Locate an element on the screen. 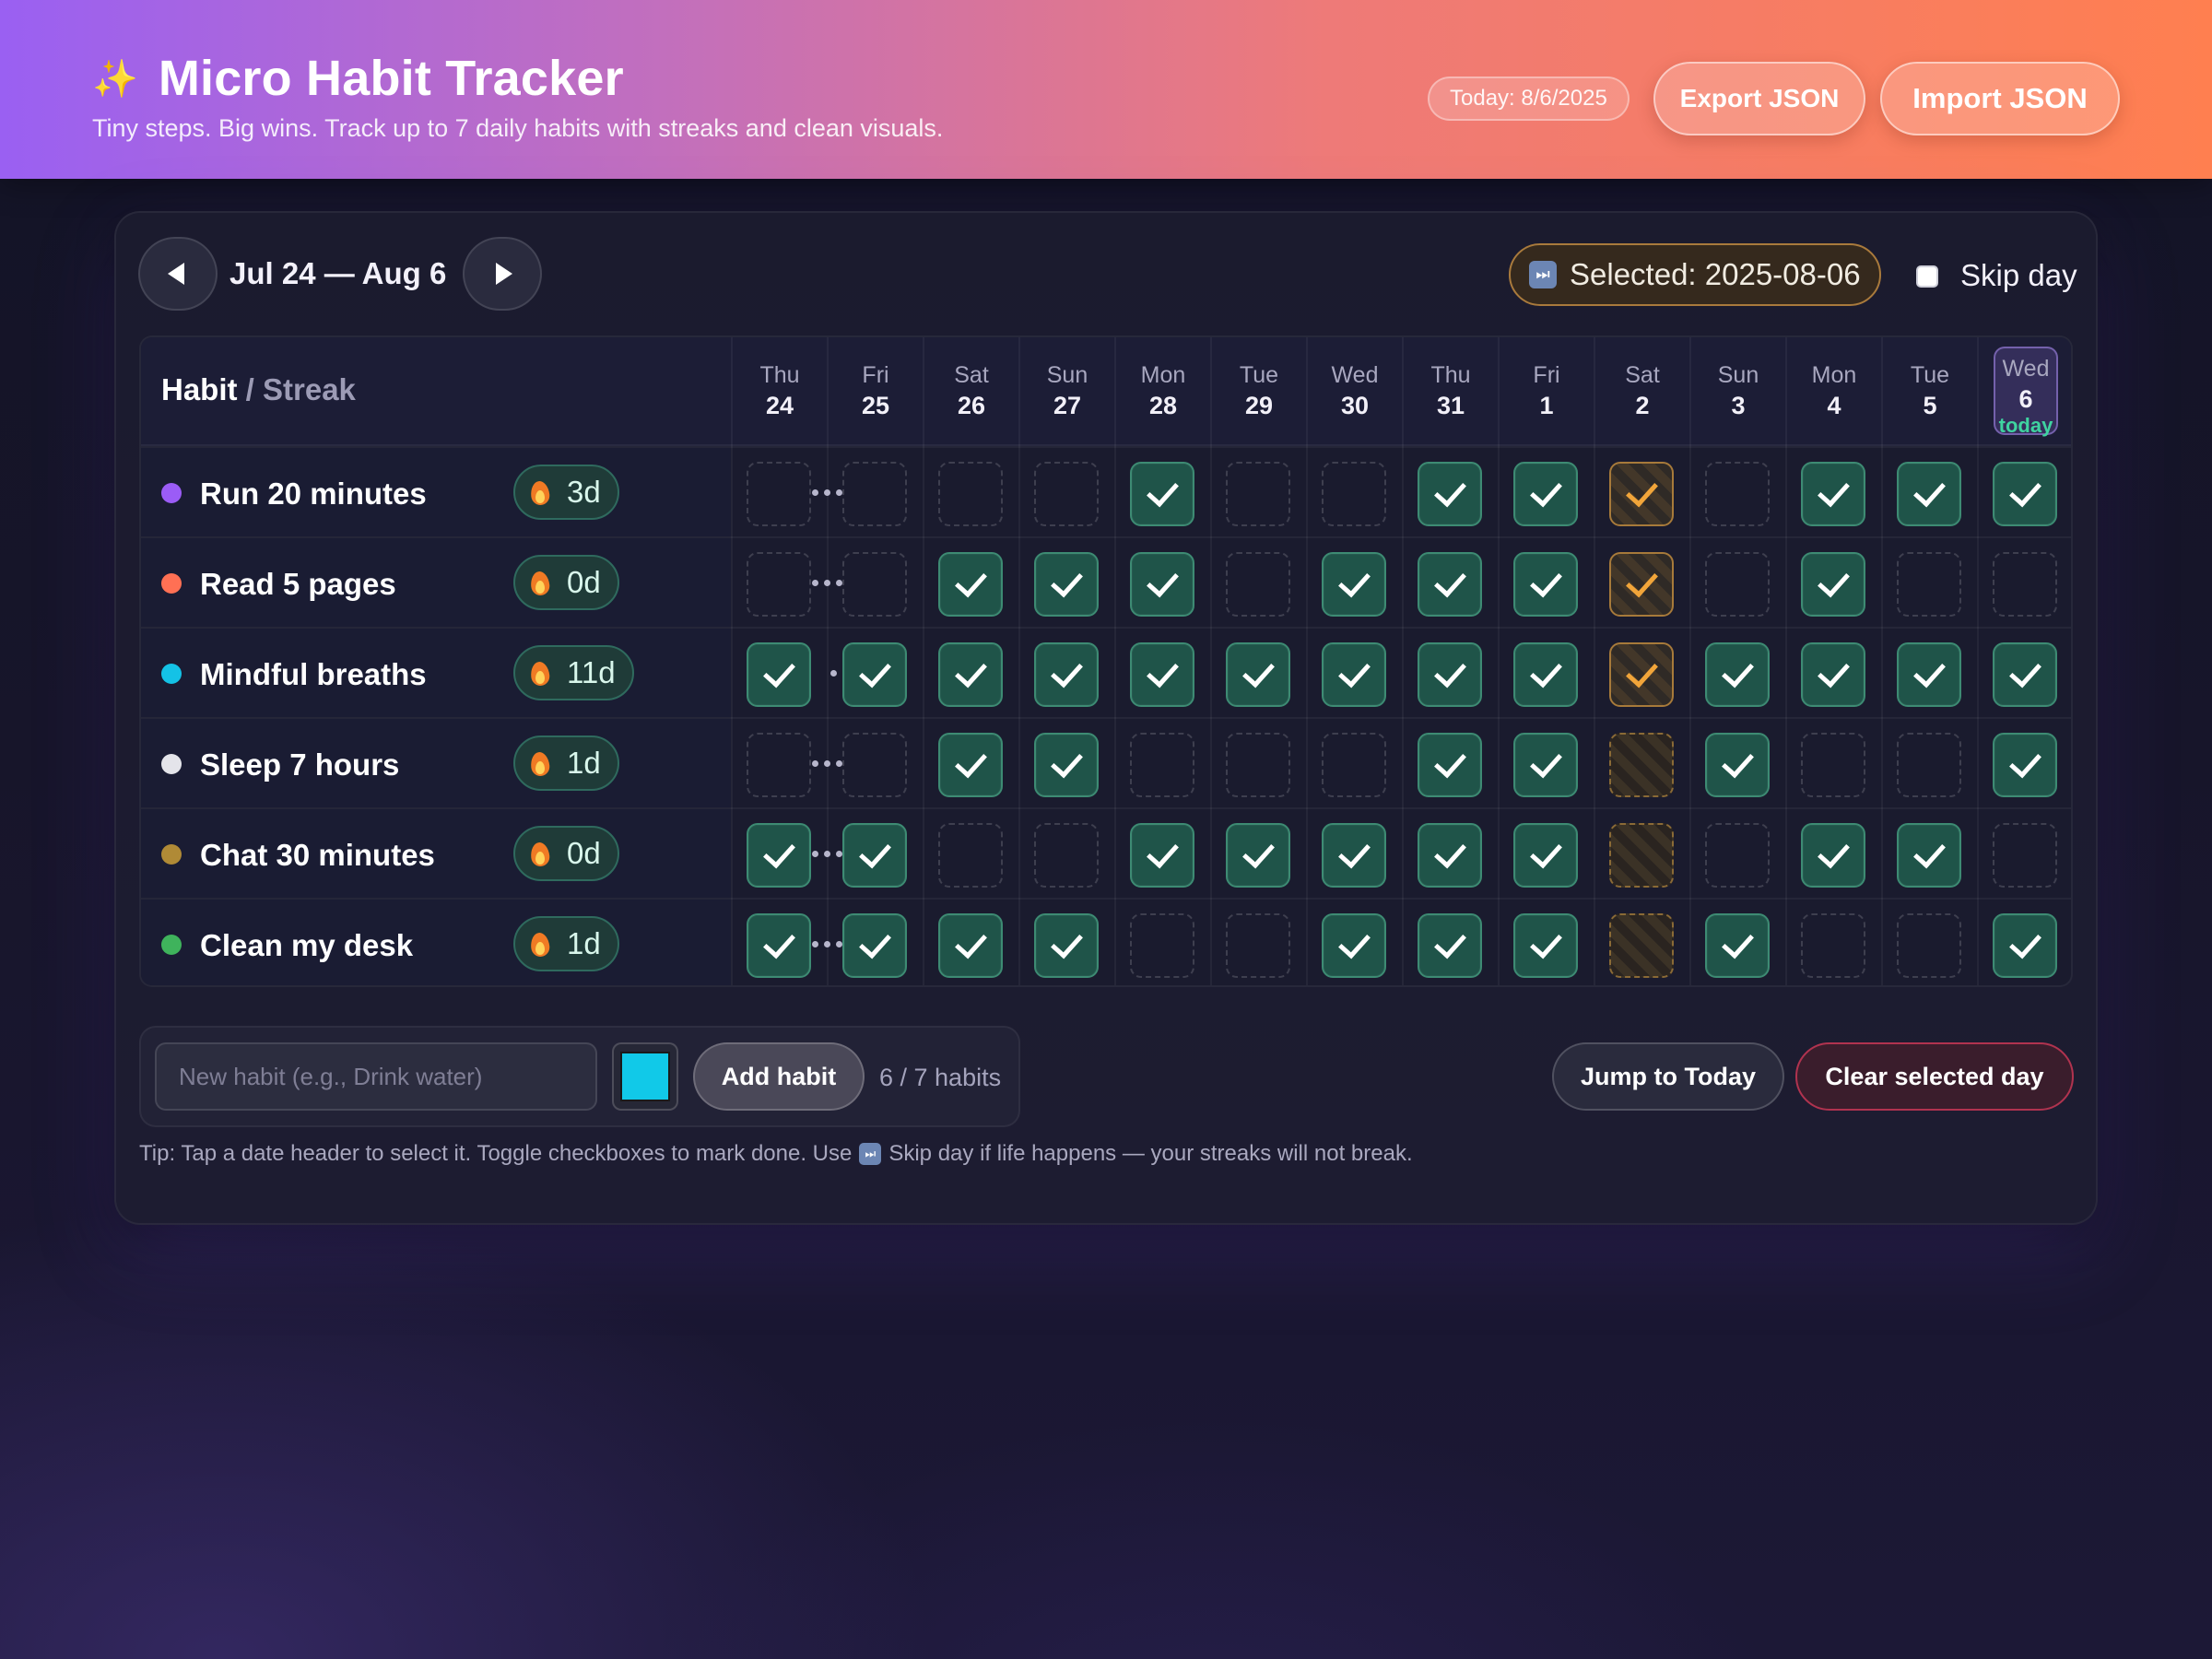 Image resolution: width=2212 pixels, height=1659 pixels. import-json-button: Import JSON is located at coordinates (2000, 98).